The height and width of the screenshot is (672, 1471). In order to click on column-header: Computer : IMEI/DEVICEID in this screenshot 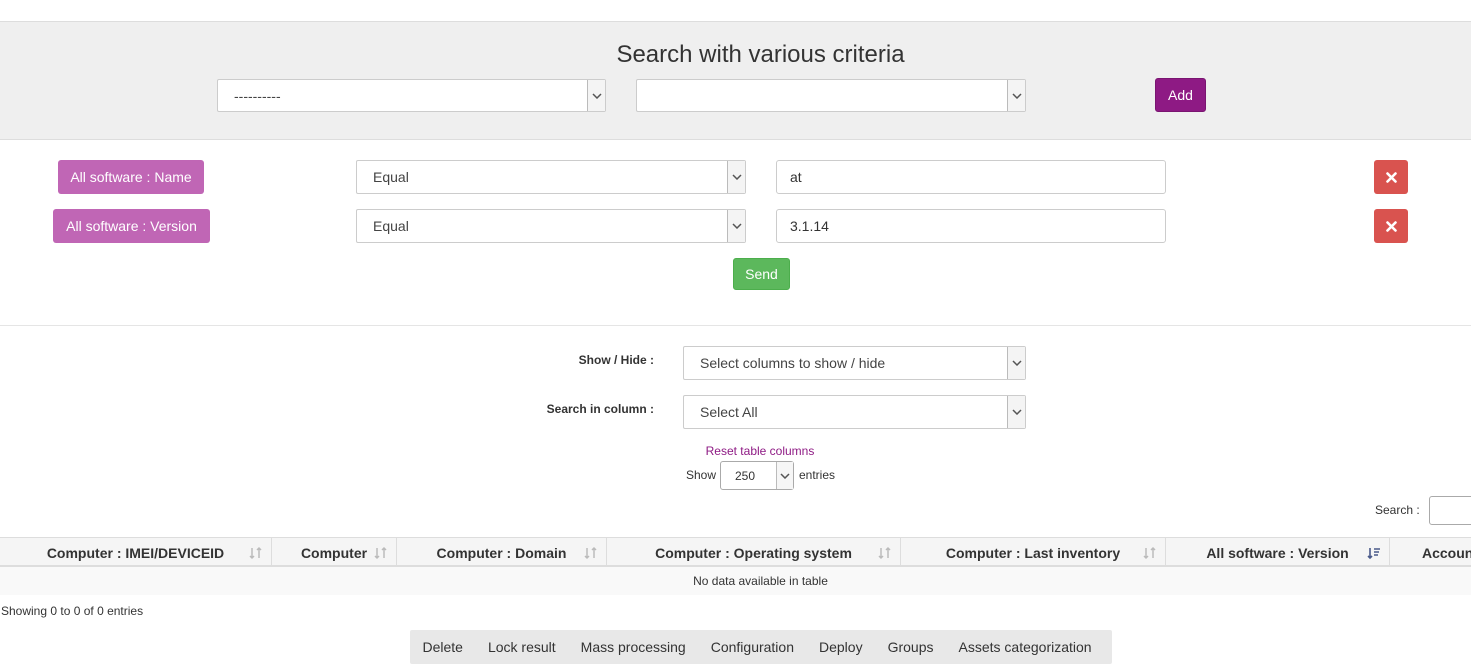, I will do `click(136, 553)`.